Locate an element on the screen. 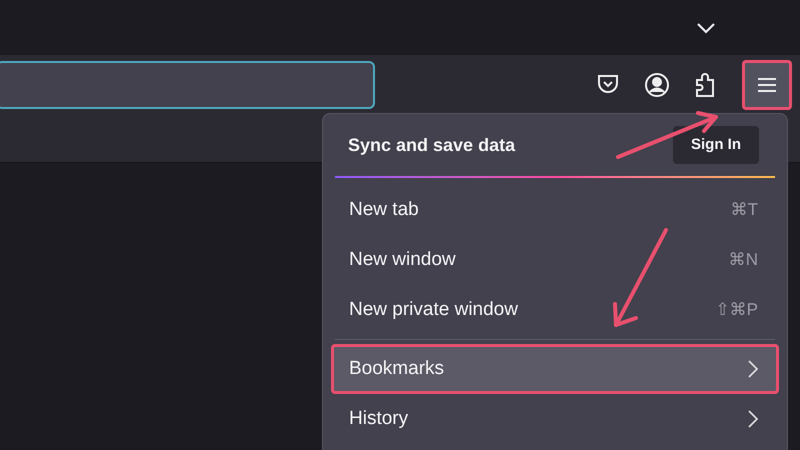 The width and height of the screenshot is (800, 450). menu-item: Bookmarks is located at coordinates (555, 369).